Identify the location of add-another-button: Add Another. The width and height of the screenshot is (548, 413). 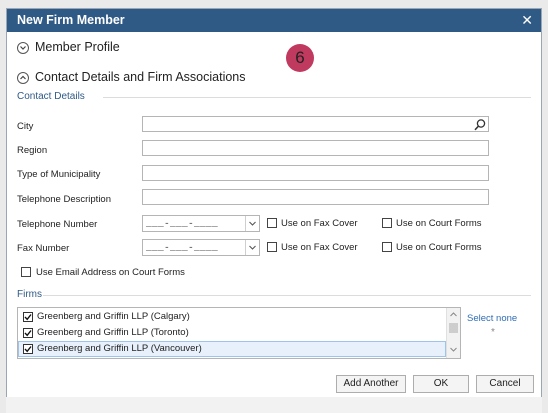
(371, 384).